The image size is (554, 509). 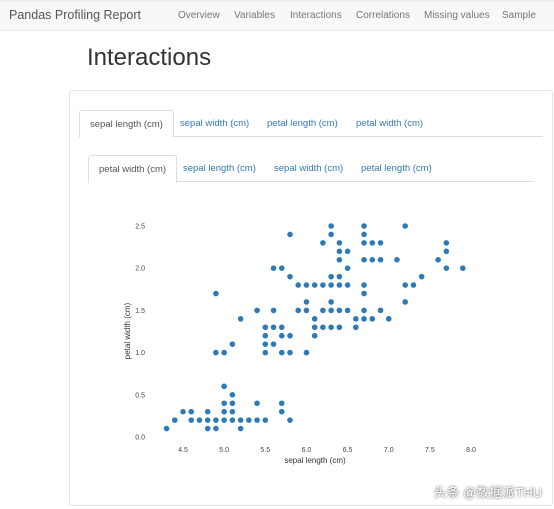 I want to click on x-tick-label: 6.0, so click(x=307, y=450).